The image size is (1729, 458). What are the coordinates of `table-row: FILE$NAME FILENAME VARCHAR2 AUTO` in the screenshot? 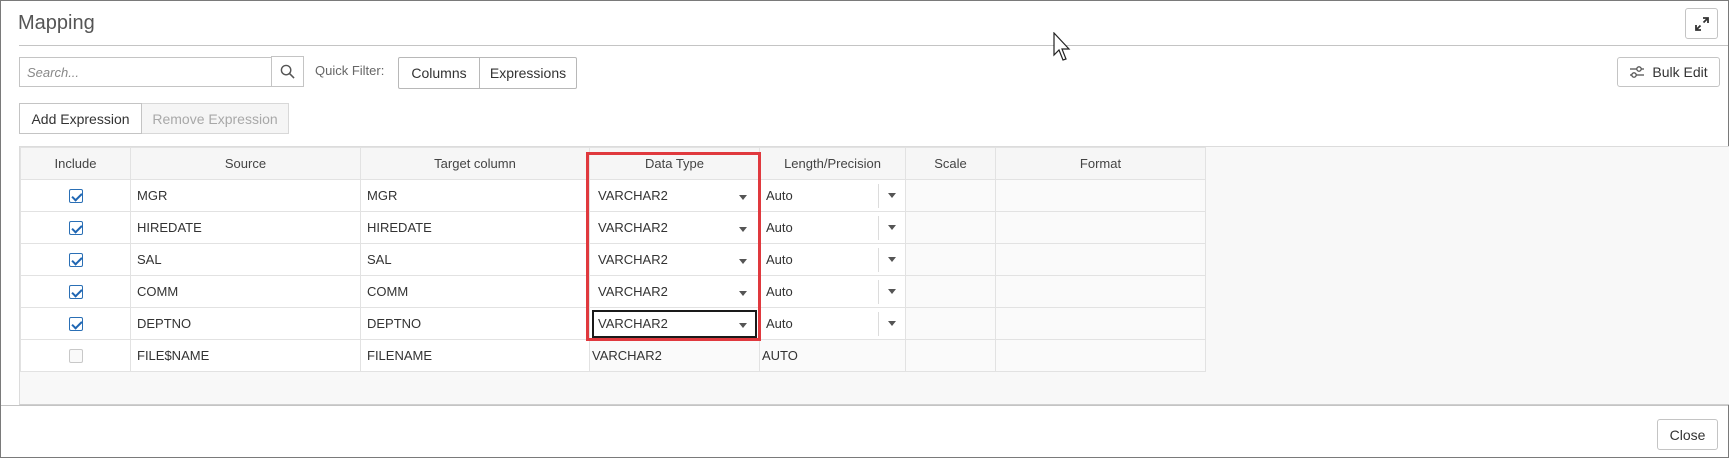 It's located at (613, 355).